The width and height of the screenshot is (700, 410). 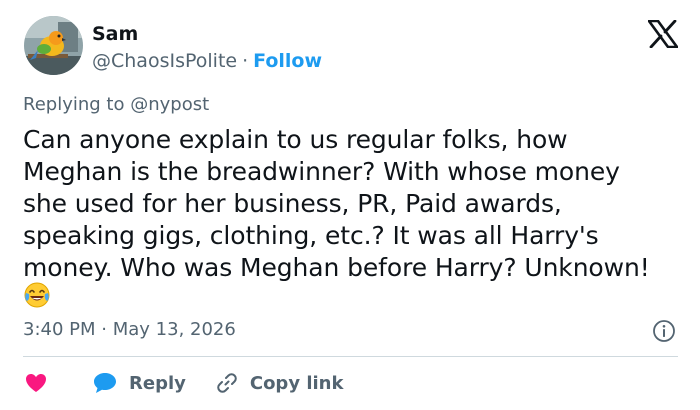 What do you see at coordinates (174, 329) in the screenshot?
I see `timestamp-date: May 13, 2026` at bounding box center [174, 329].